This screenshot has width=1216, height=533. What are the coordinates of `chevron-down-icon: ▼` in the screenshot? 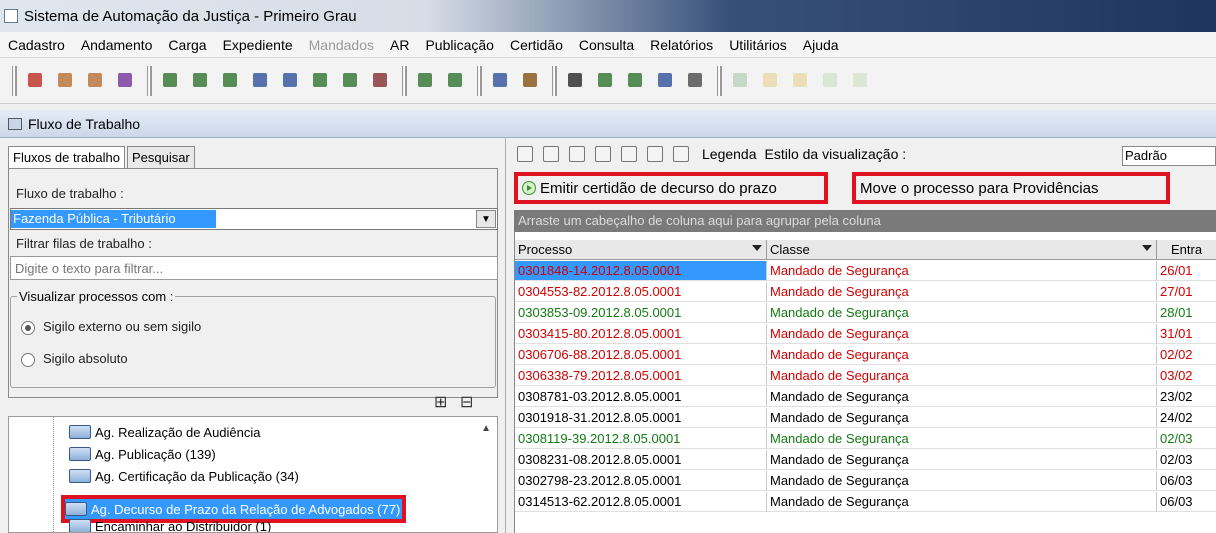 It's located at (486, 219).